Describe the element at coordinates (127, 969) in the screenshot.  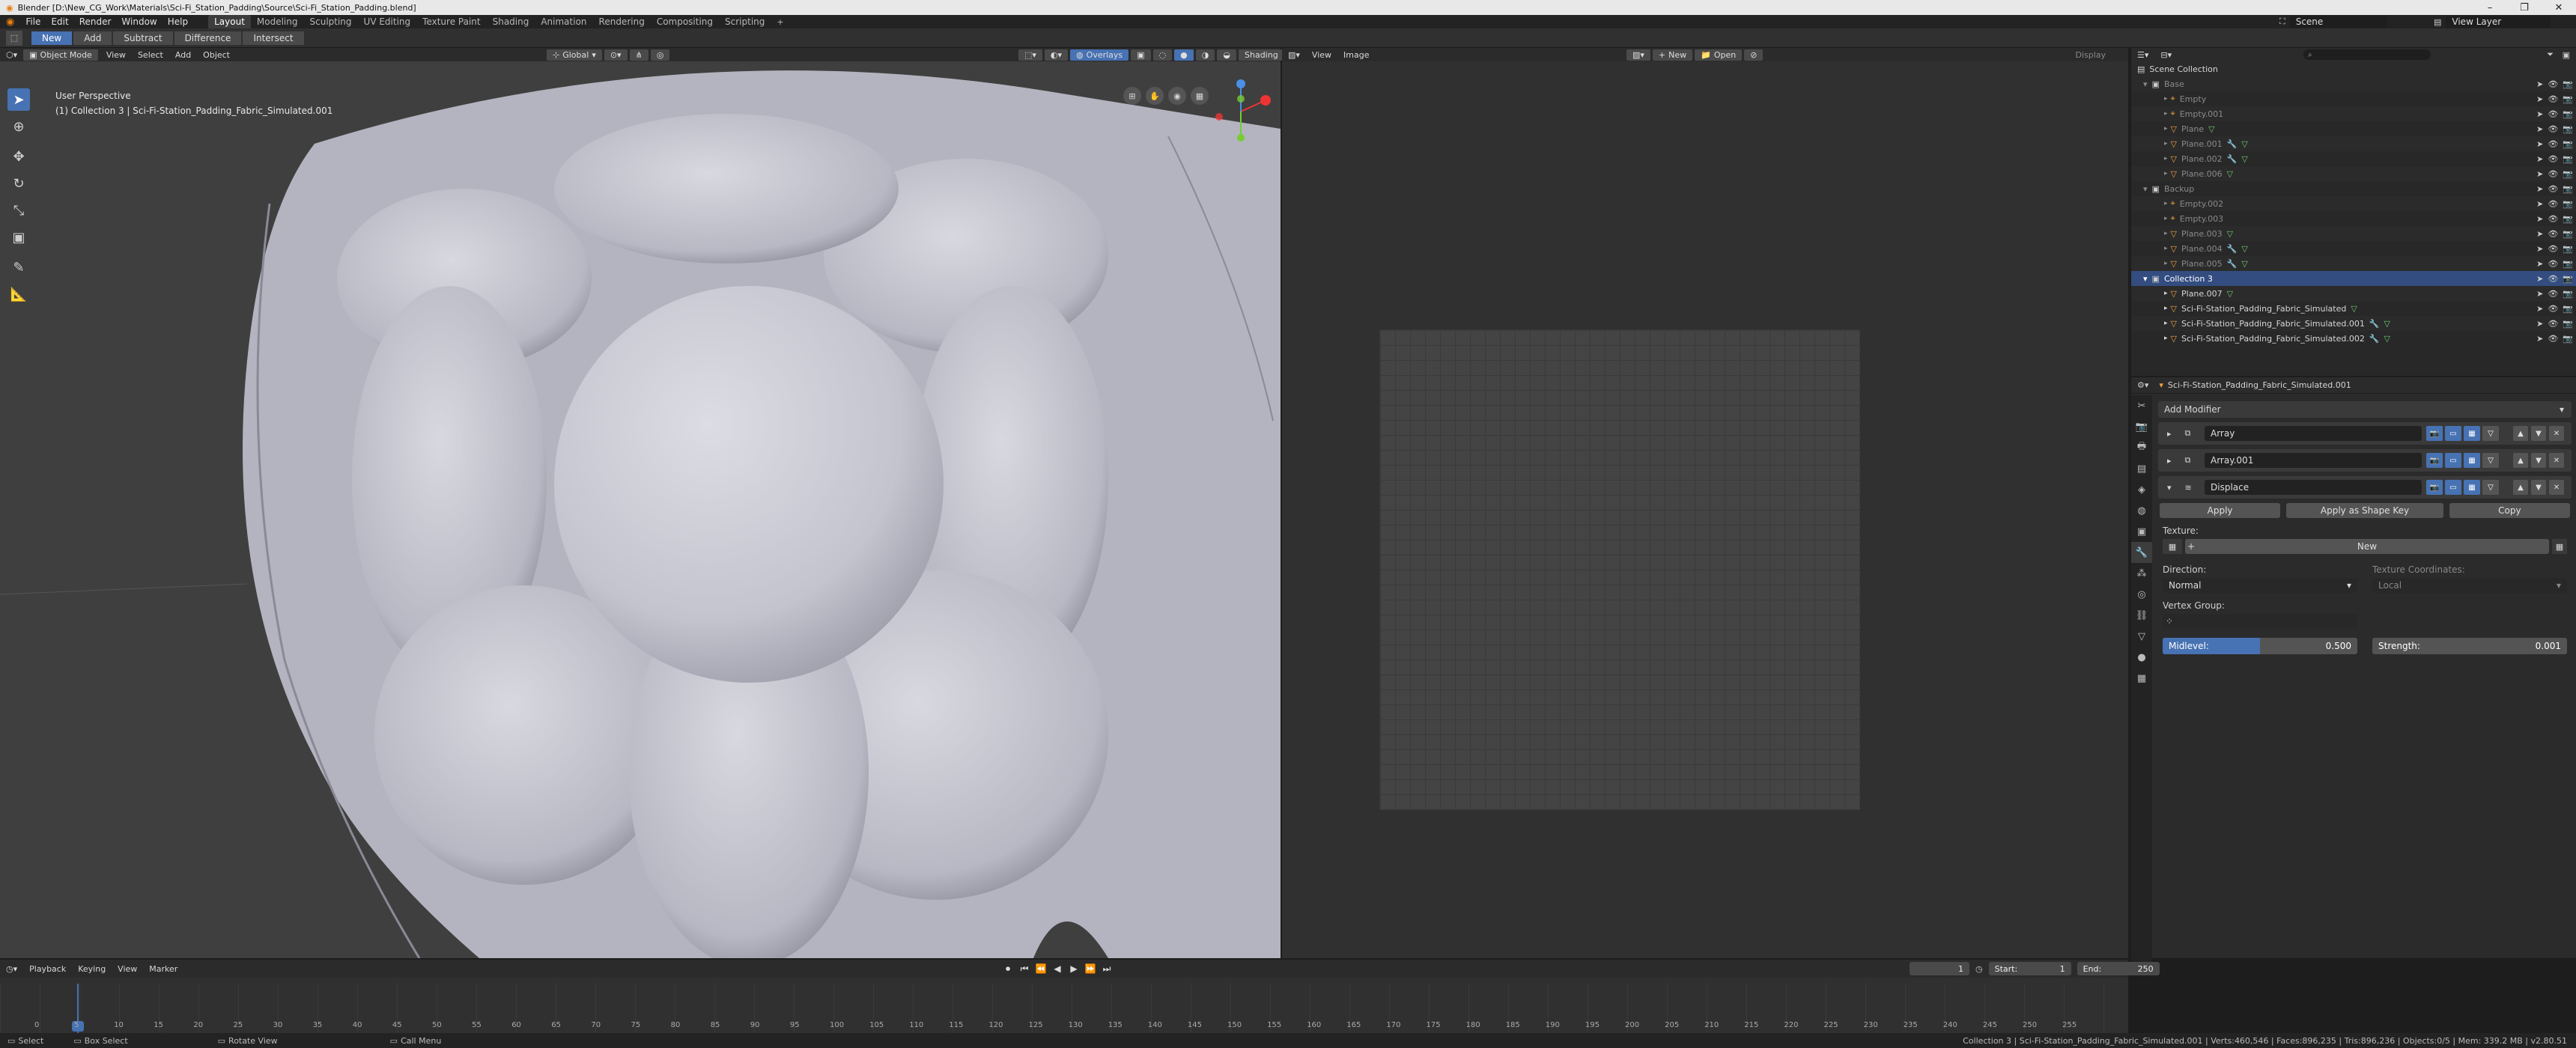
I see `timeline-menu-view: View` at that location.